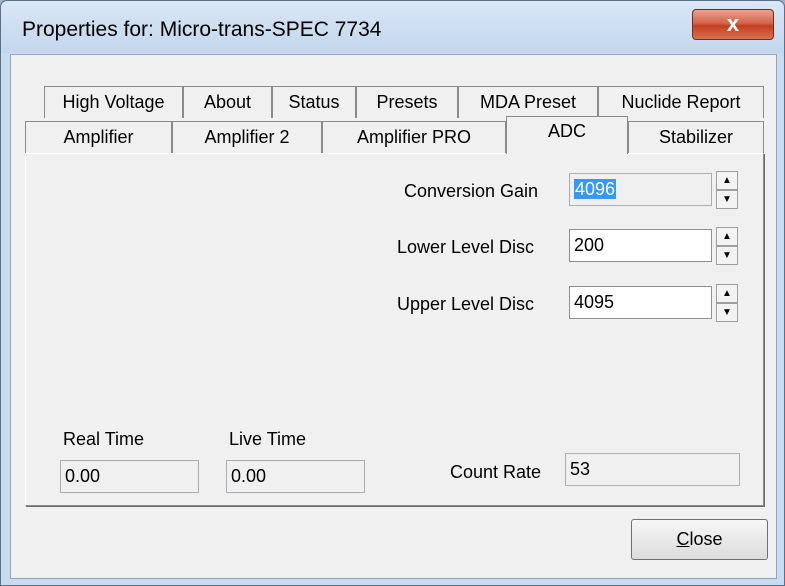  I want to click on tab-amplifier-pro: Amplifier PRO, so click(414, 137).